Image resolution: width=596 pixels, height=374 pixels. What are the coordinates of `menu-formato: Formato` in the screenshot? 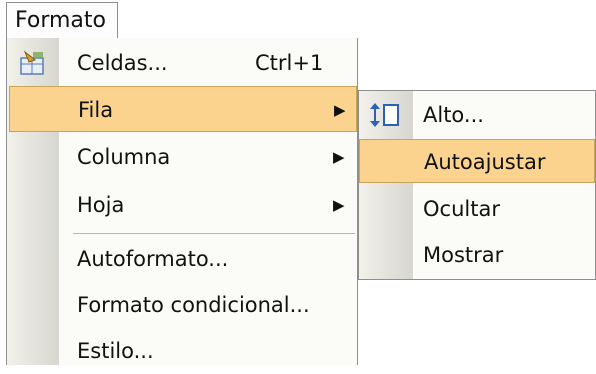 It's located at (62, 20).